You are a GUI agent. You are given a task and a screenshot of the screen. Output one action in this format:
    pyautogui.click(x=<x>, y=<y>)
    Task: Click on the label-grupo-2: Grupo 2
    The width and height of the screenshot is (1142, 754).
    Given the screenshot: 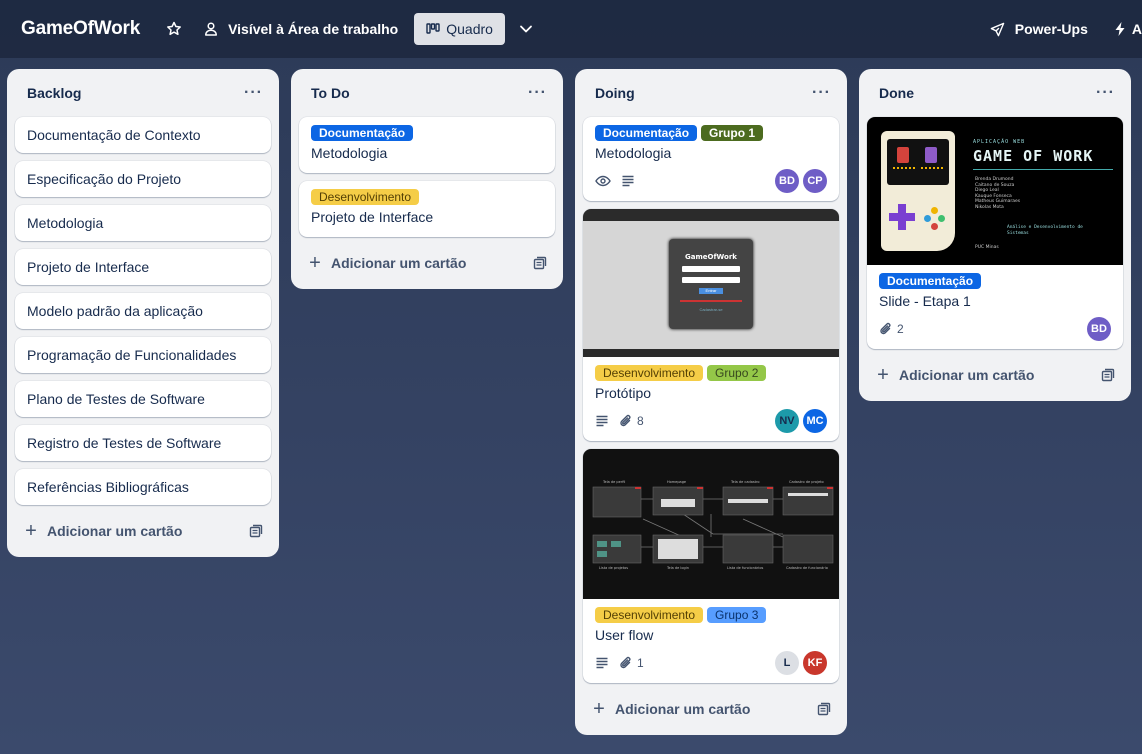 What is the action you would take?
    pyautogui.click(x=737, y=373)
    